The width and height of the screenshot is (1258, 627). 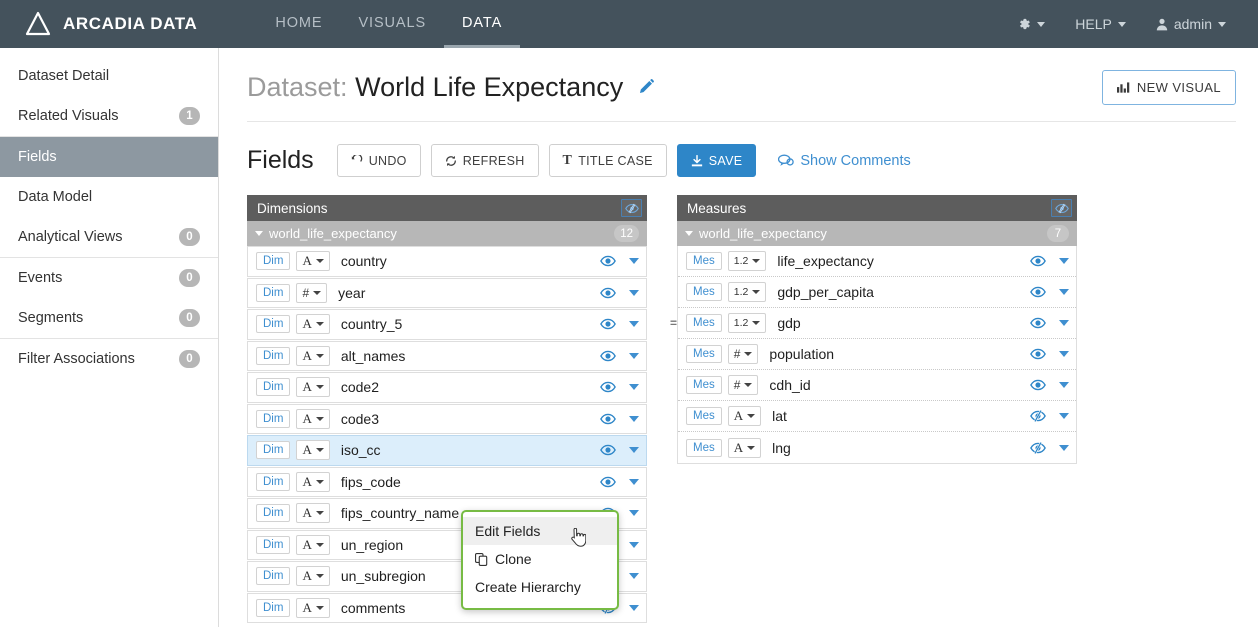 I want to click on user-menu: admin, so click(x=1191, y=24).